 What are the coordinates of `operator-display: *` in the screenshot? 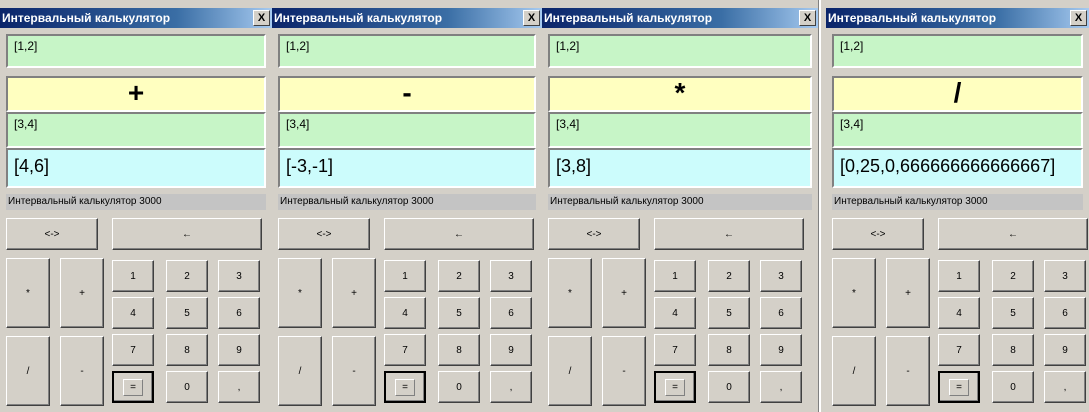 It's located at (680, 94).